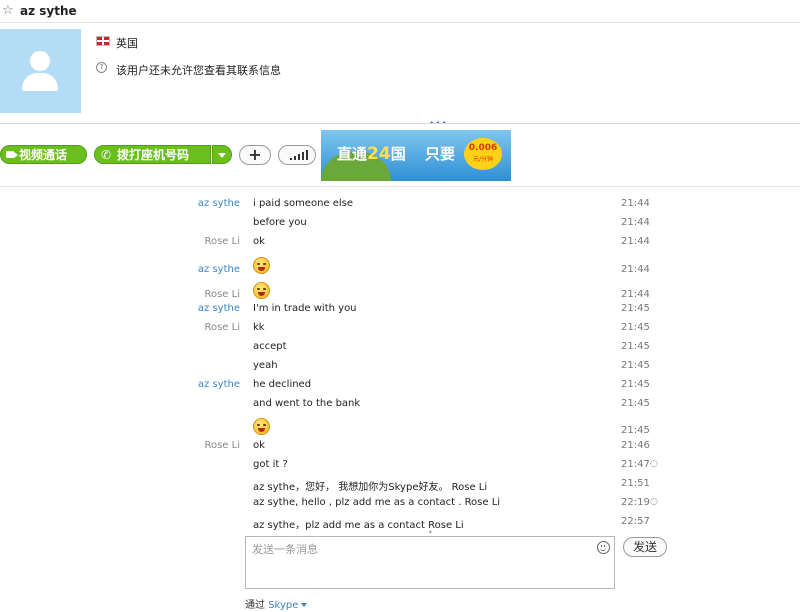  What do you see at coordinates (48, 11) in the screenshot?
I see `contact-name: az sythe` at bounding box center [48, 11].